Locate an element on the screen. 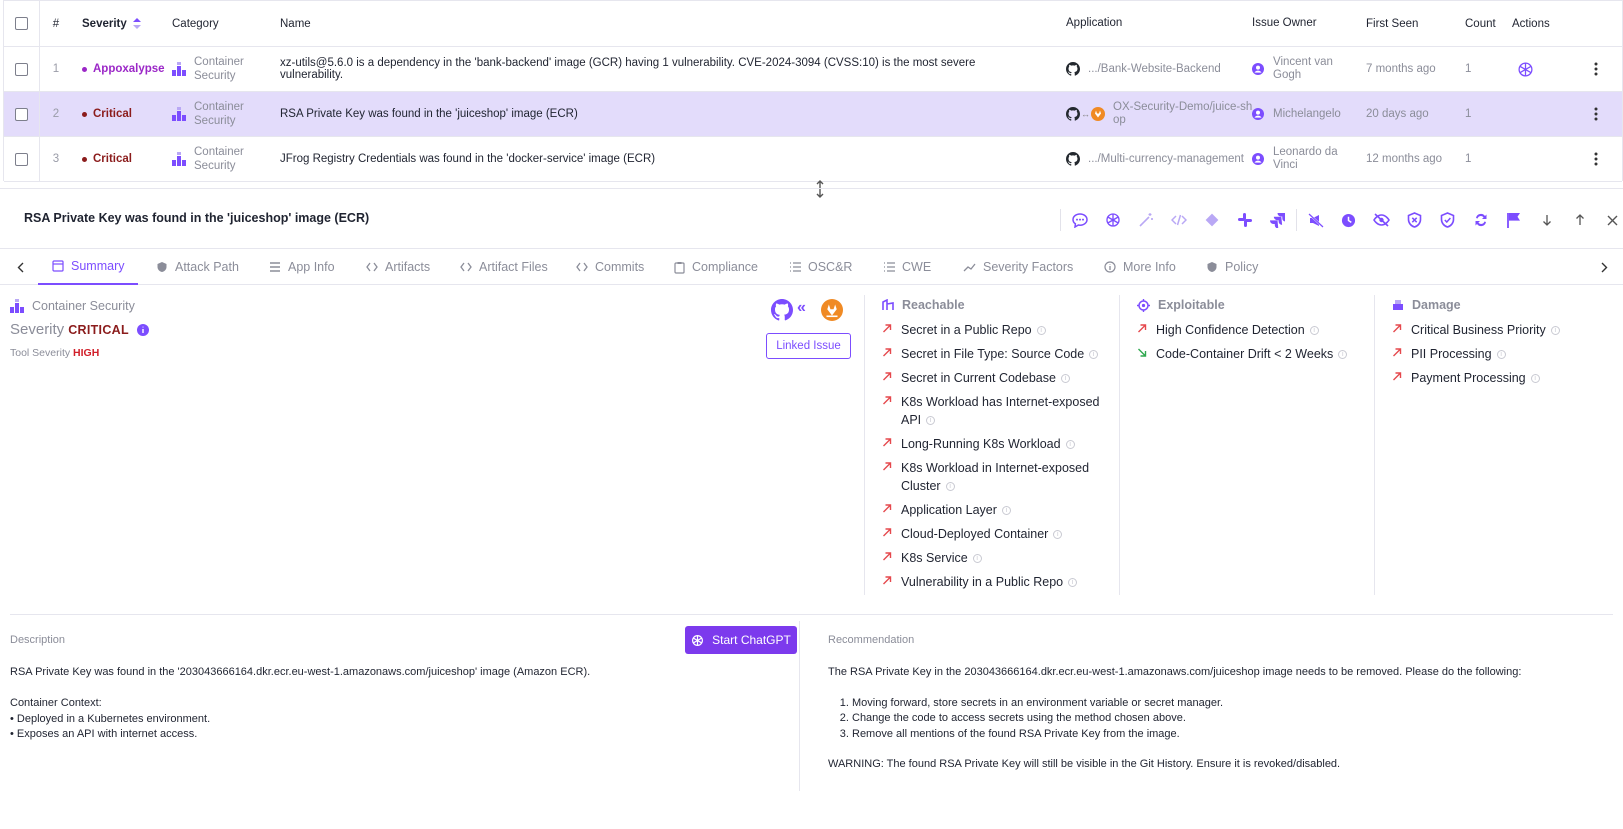 The image size is (1623, 829). close-icon is located at coordinates (1612, 220).